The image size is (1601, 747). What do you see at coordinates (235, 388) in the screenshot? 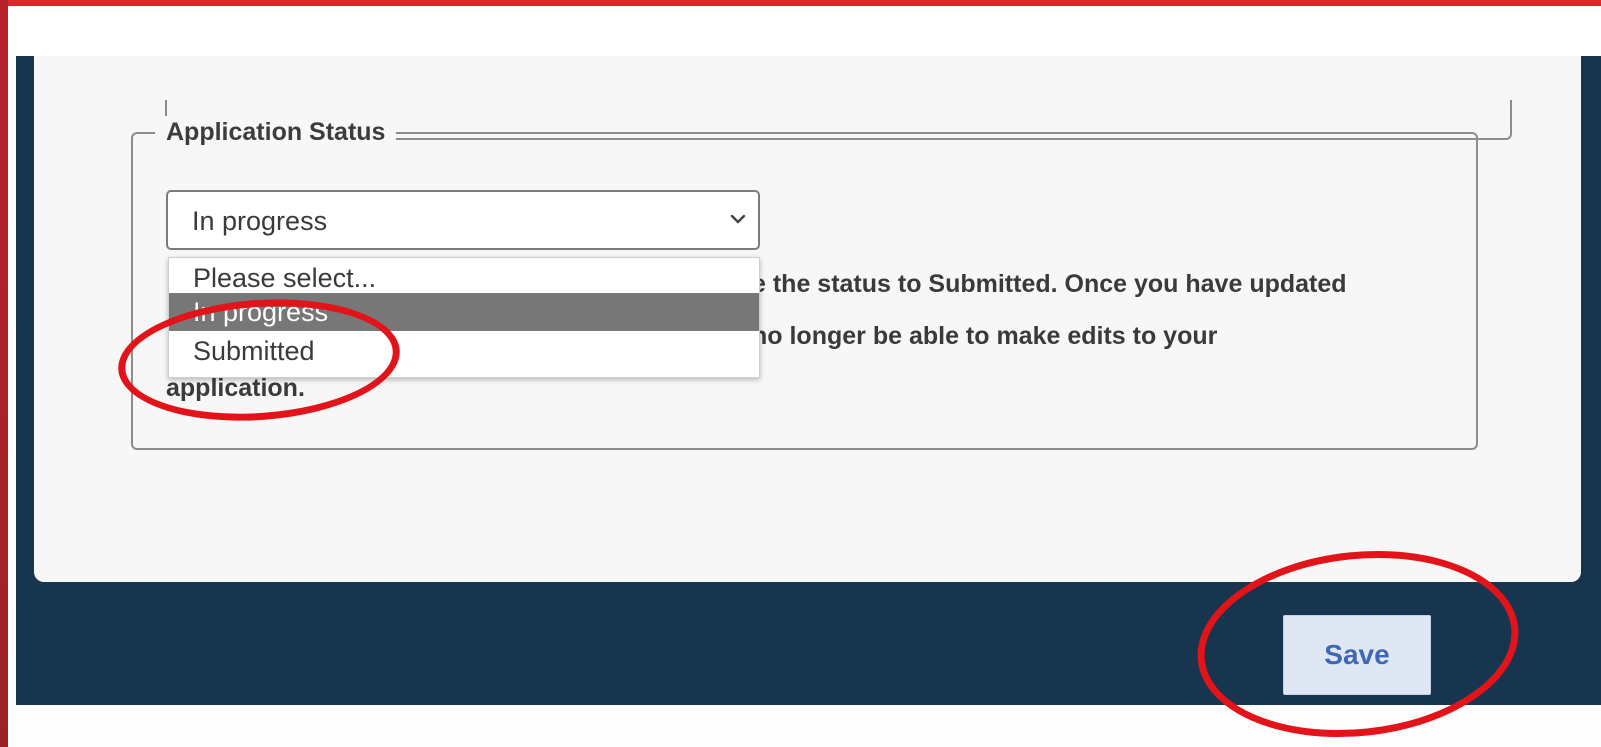
I see `help-text-part-3: application.` at bounding box center [235, 388].